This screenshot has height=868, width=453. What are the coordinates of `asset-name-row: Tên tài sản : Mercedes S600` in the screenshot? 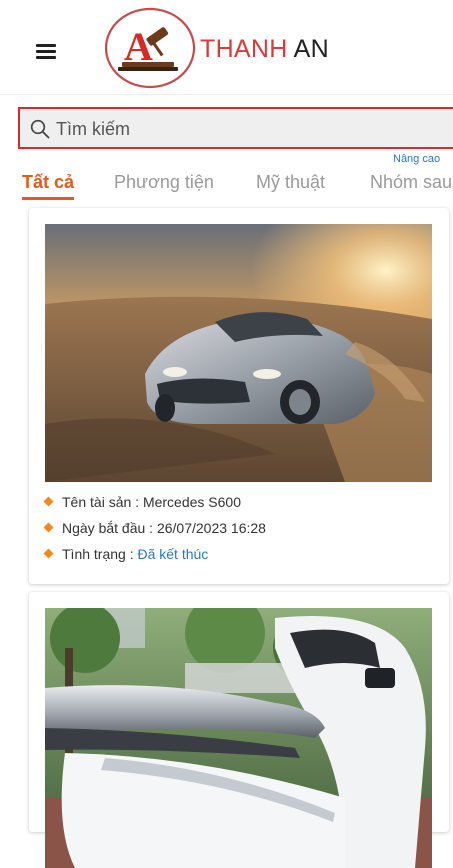 It's located at (142, 502).